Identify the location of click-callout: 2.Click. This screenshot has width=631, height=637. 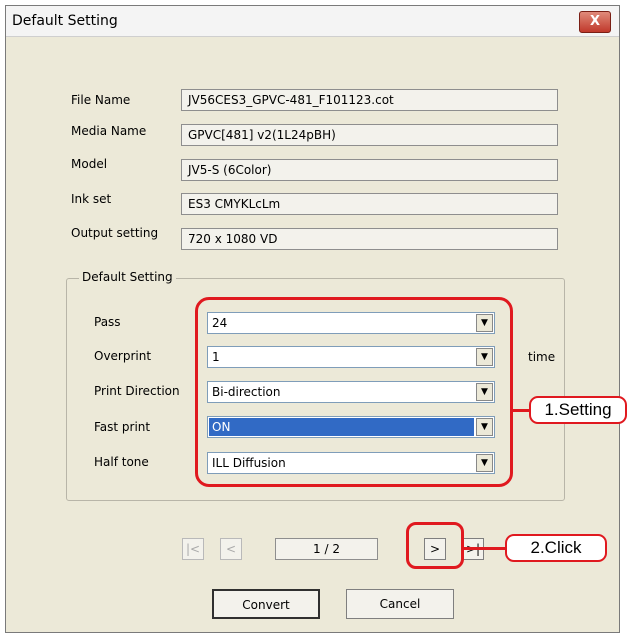
(556, 548).